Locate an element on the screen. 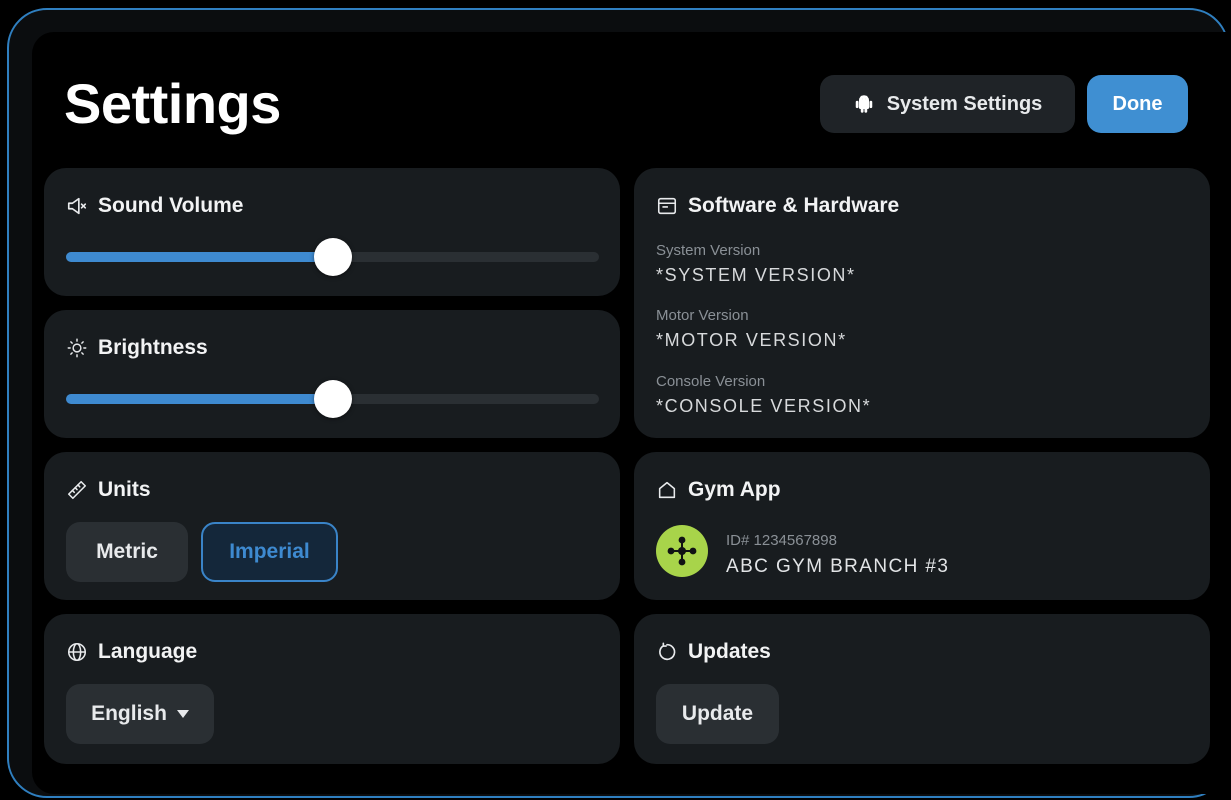  gym-name: ABC GYM BRANCH #3 is located at coordinates (838, 566).